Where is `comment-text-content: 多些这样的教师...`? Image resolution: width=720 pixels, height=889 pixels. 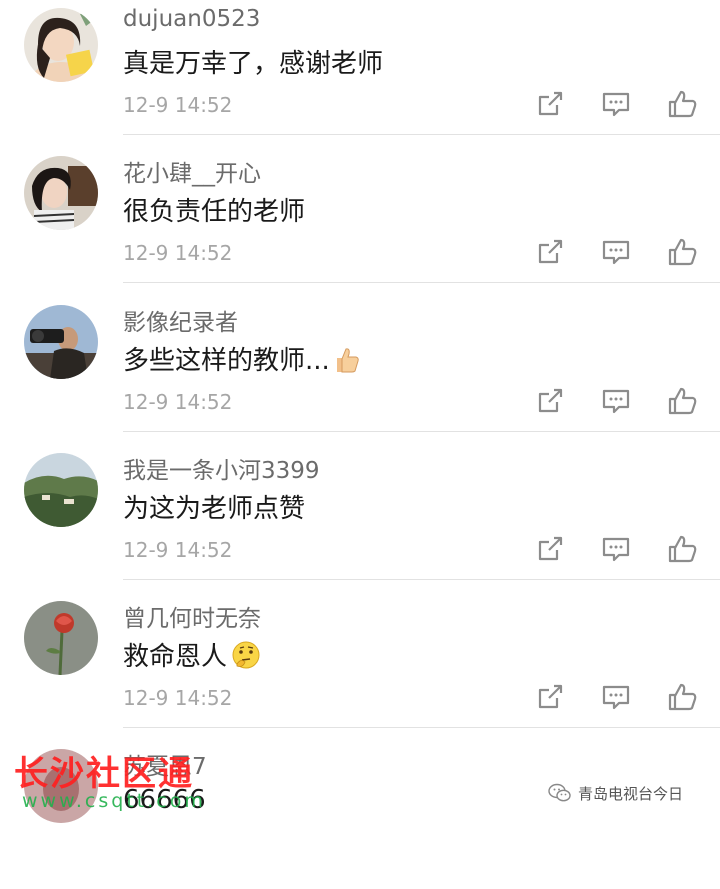 comment-text-content: 多些这样的教师... is located at coordinates (226, 361).